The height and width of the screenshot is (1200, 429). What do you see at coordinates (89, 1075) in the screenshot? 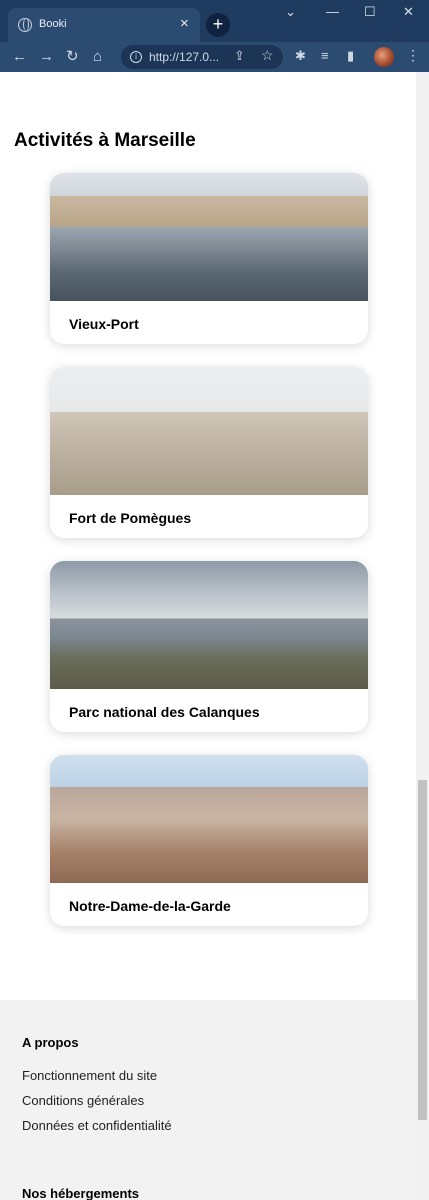
I see `footer-link: Fonctionnement du site` at bounding box center [89, 1075].